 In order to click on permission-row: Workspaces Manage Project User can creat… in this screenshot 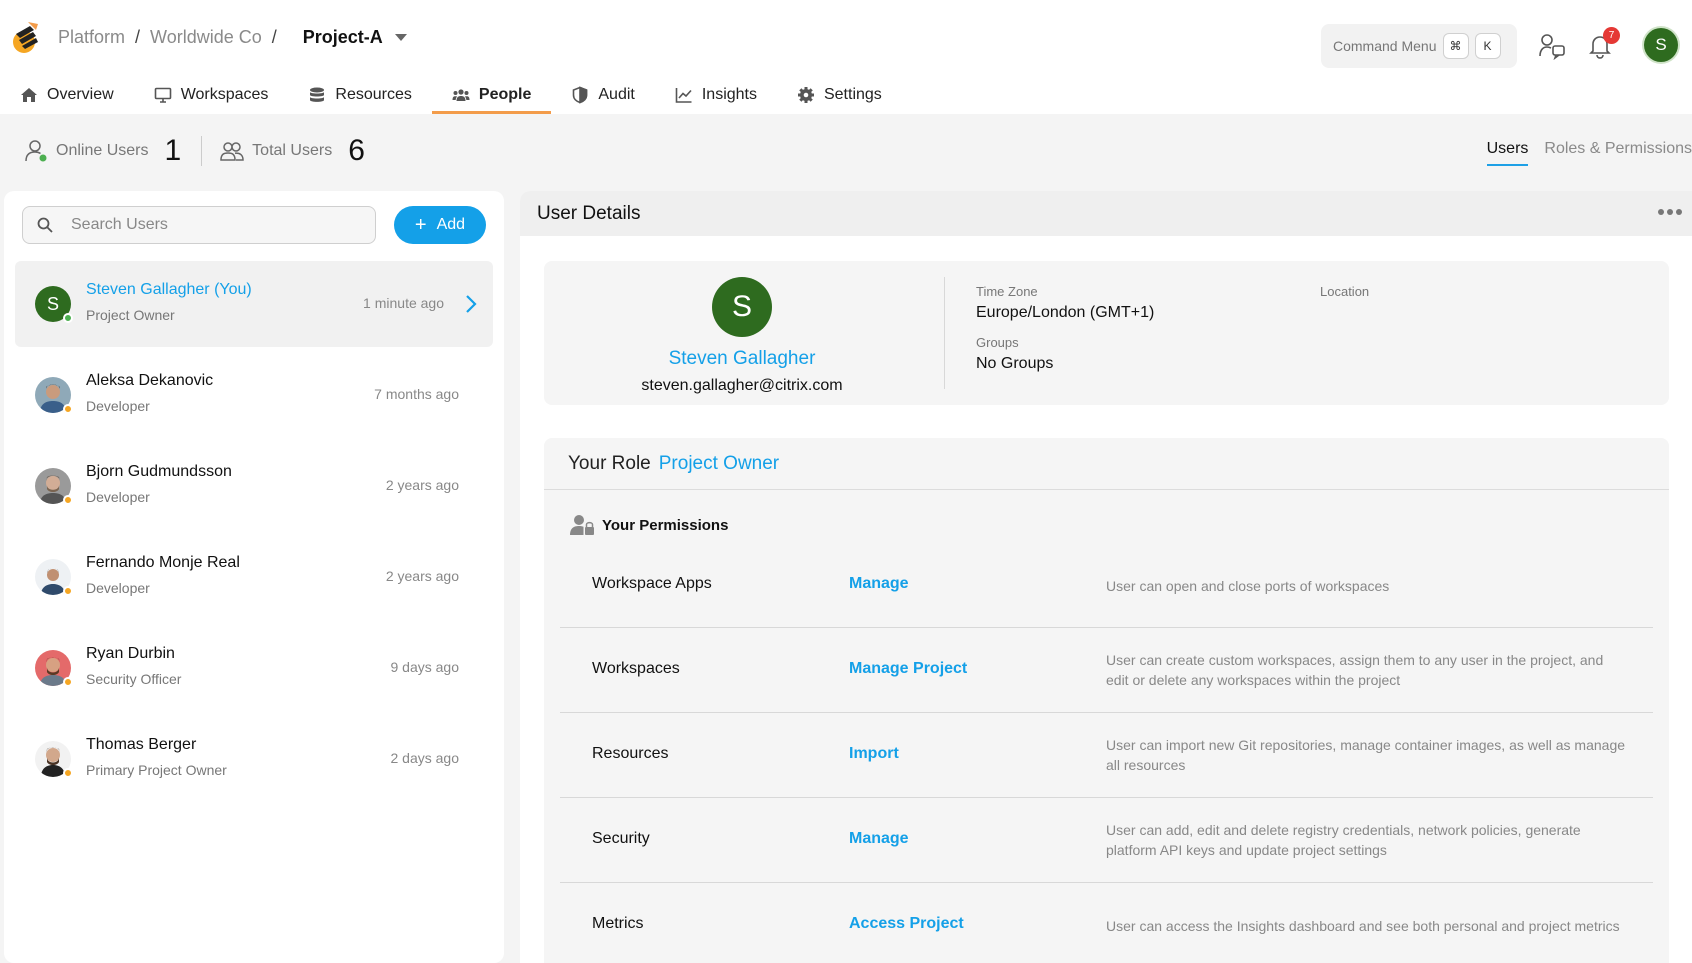, I will do `click(1106, 670)`.